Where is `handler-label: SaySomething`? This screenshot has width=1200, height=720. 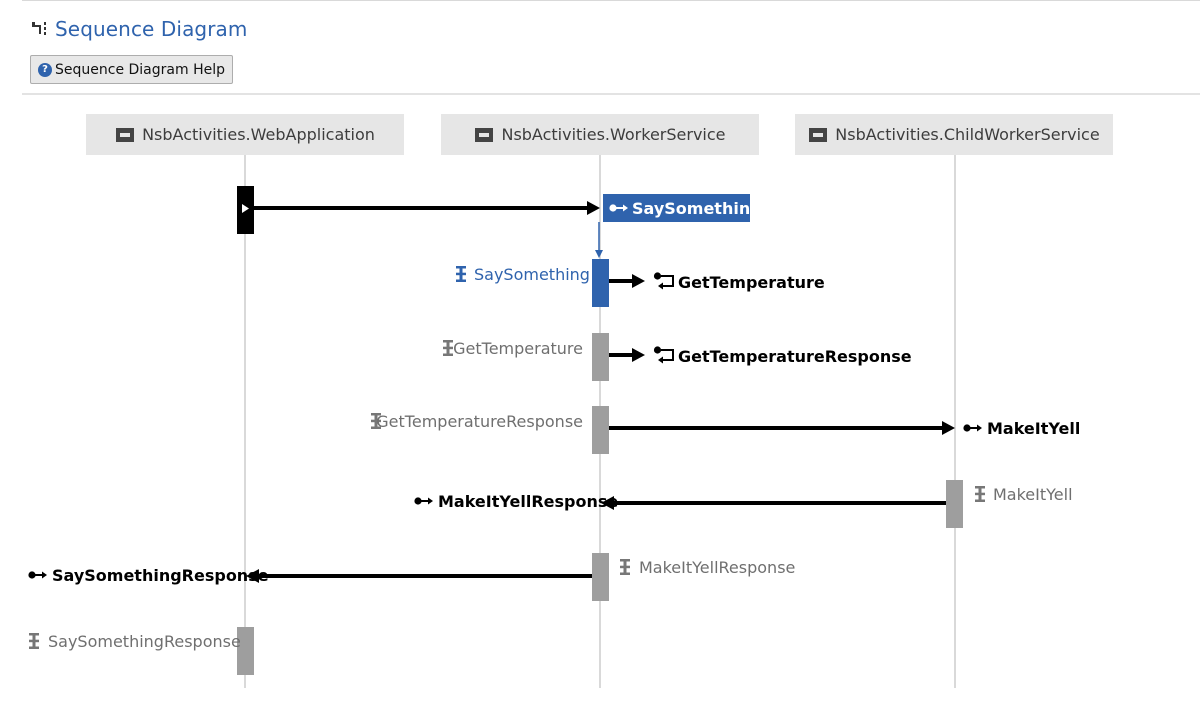 handler-label: SaySomething is located at coordinates (532, 274).